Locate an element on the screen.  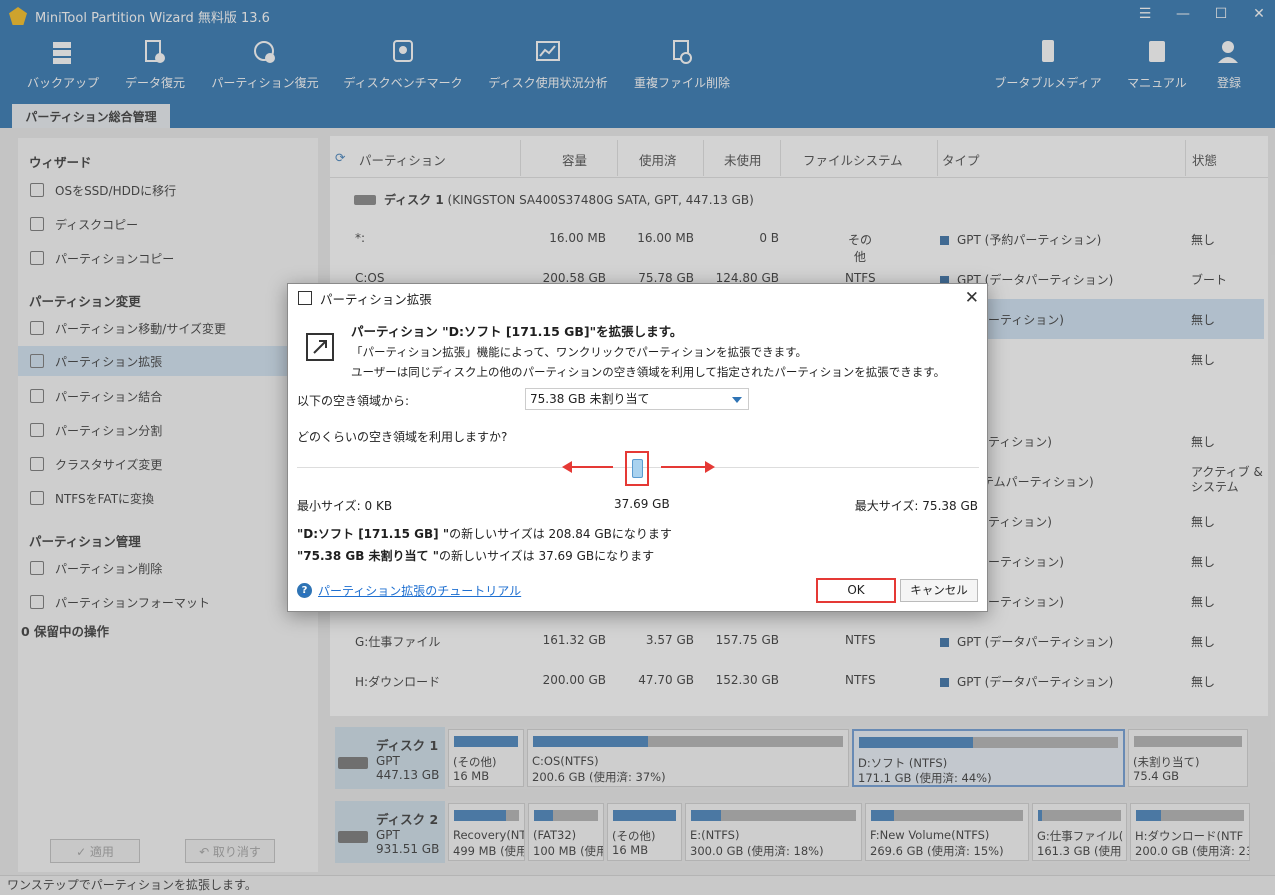
ok-button: OK is located at coordinates (856, 590).